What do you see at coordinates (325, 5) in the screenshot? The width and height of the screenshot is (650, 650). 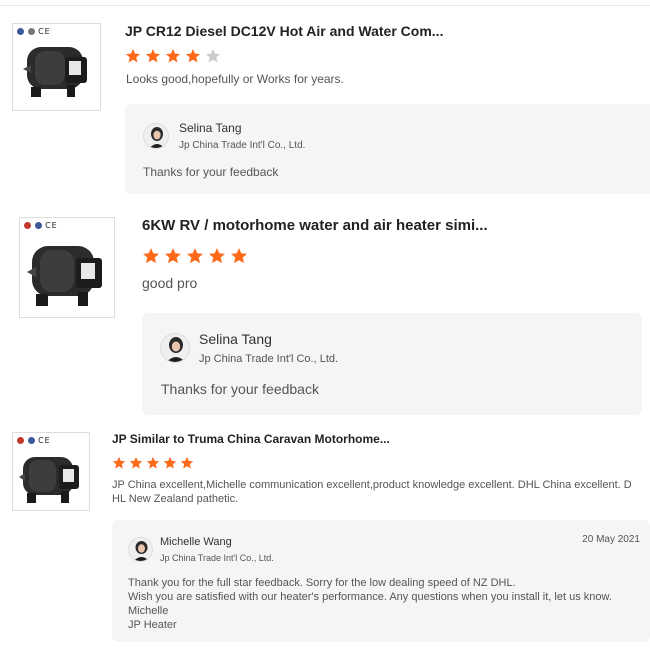 I see `top-divider` at bounding box center [325, 5].